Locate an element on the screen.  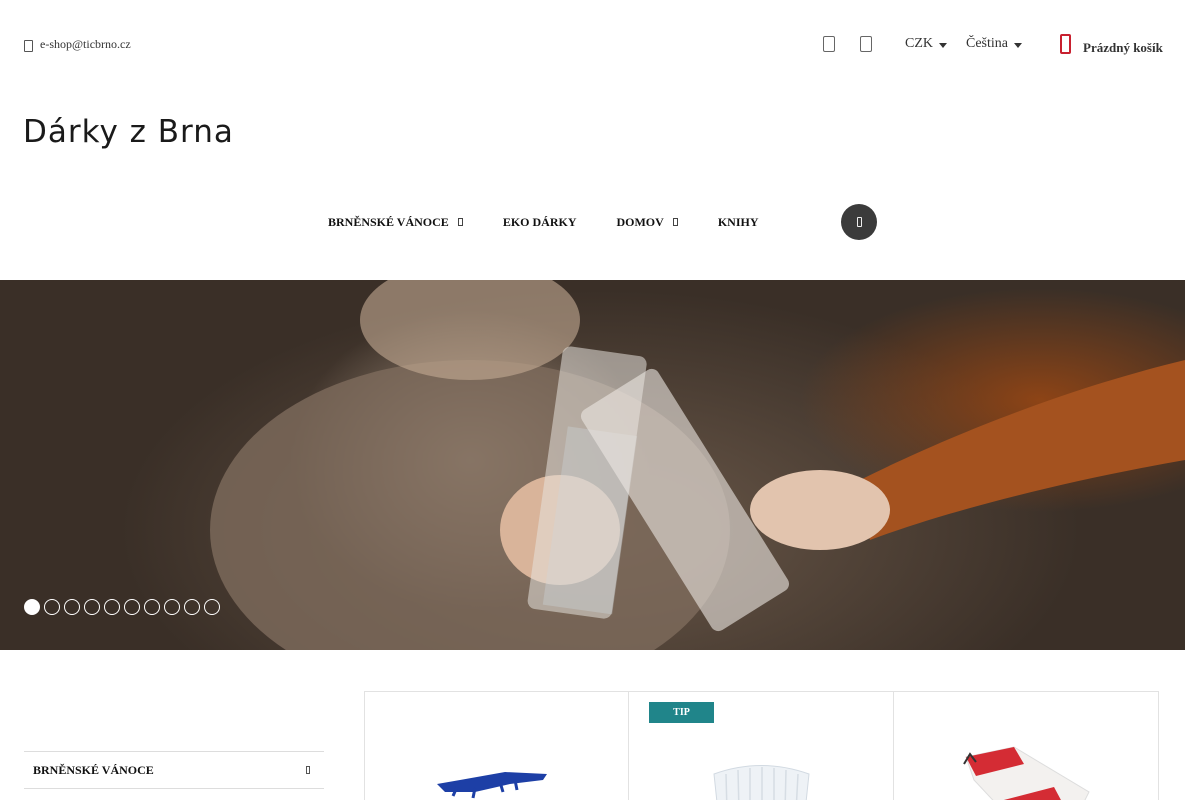
phone-icon is located at coordinates (27, 45).